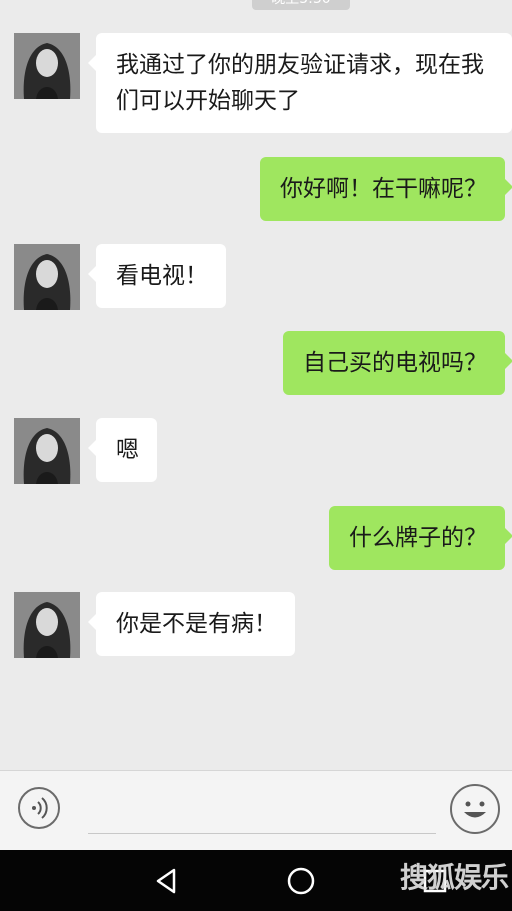 Image resolution: width=512 pixels, height=911 pixels. I want to click on message-bubble-incoming: 我通过了你的朋友验证请求，现在我们可以开始聊天了, so click(300, 83).